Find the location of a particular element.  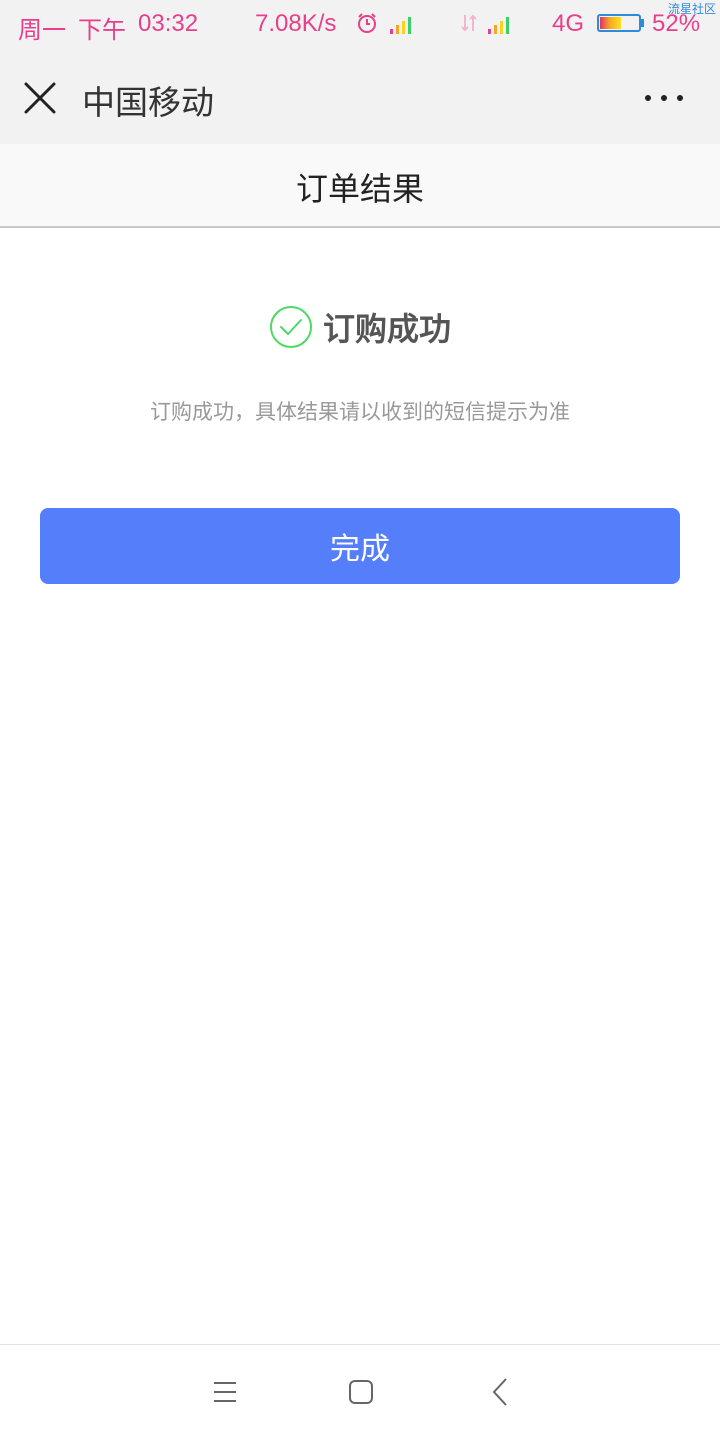

alarm-icon is located at coordinates (367, 23).